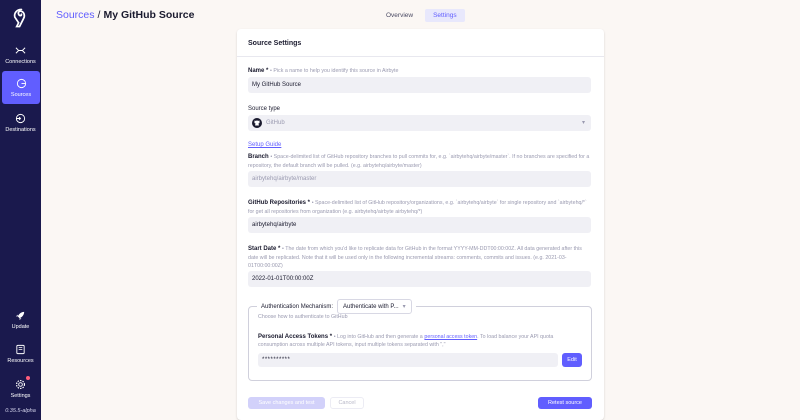  What do you see at coordinates (20, 129) in the screenshot?
I see `sidebar-item-label: Destinations` at bounding box center [20, 129].